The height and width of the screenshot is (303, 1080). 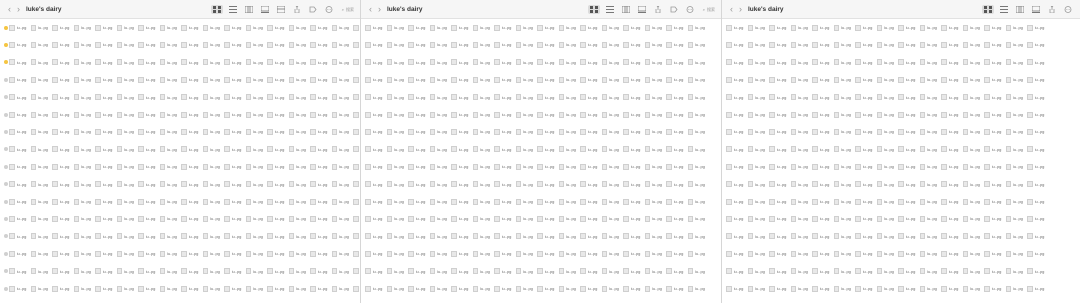 What do you see at coordinates (216, 9) in the screenshot?
I see `icon-view-button` at bounding box center [216, 9].